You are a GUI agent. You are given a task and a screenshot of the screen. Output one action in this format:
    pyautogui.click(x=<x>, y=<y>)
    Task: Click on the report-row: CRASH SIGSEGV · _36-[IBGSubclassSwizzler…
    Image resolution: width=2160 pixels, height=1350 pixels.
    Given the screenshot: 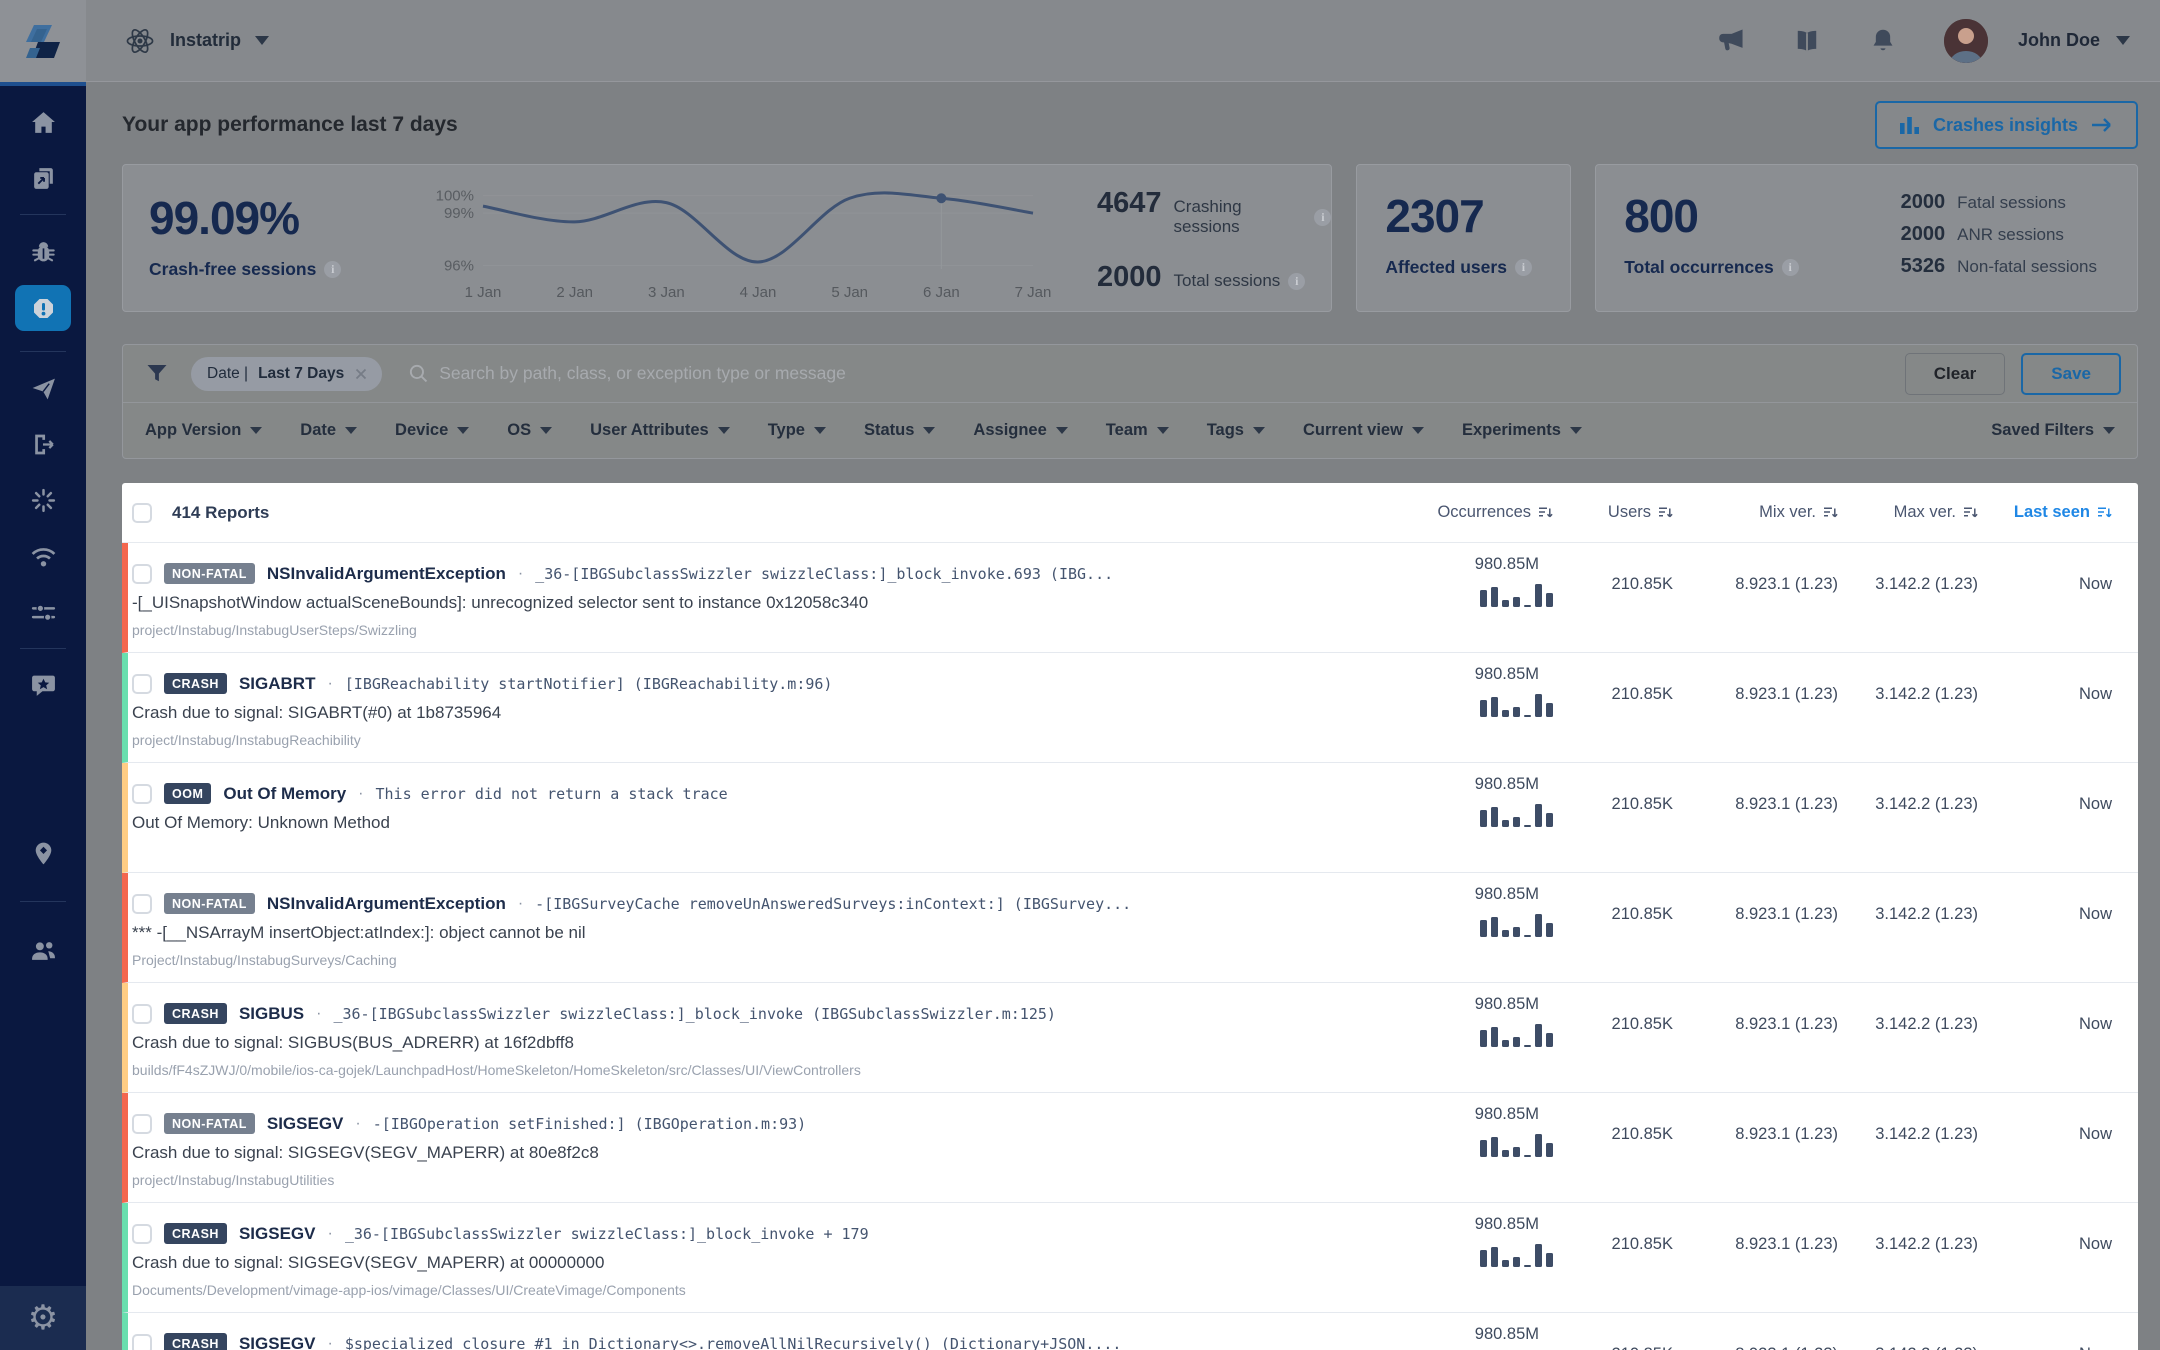 What is the action you would take?
    pyautogui.click(x=1130, y=1258)
    